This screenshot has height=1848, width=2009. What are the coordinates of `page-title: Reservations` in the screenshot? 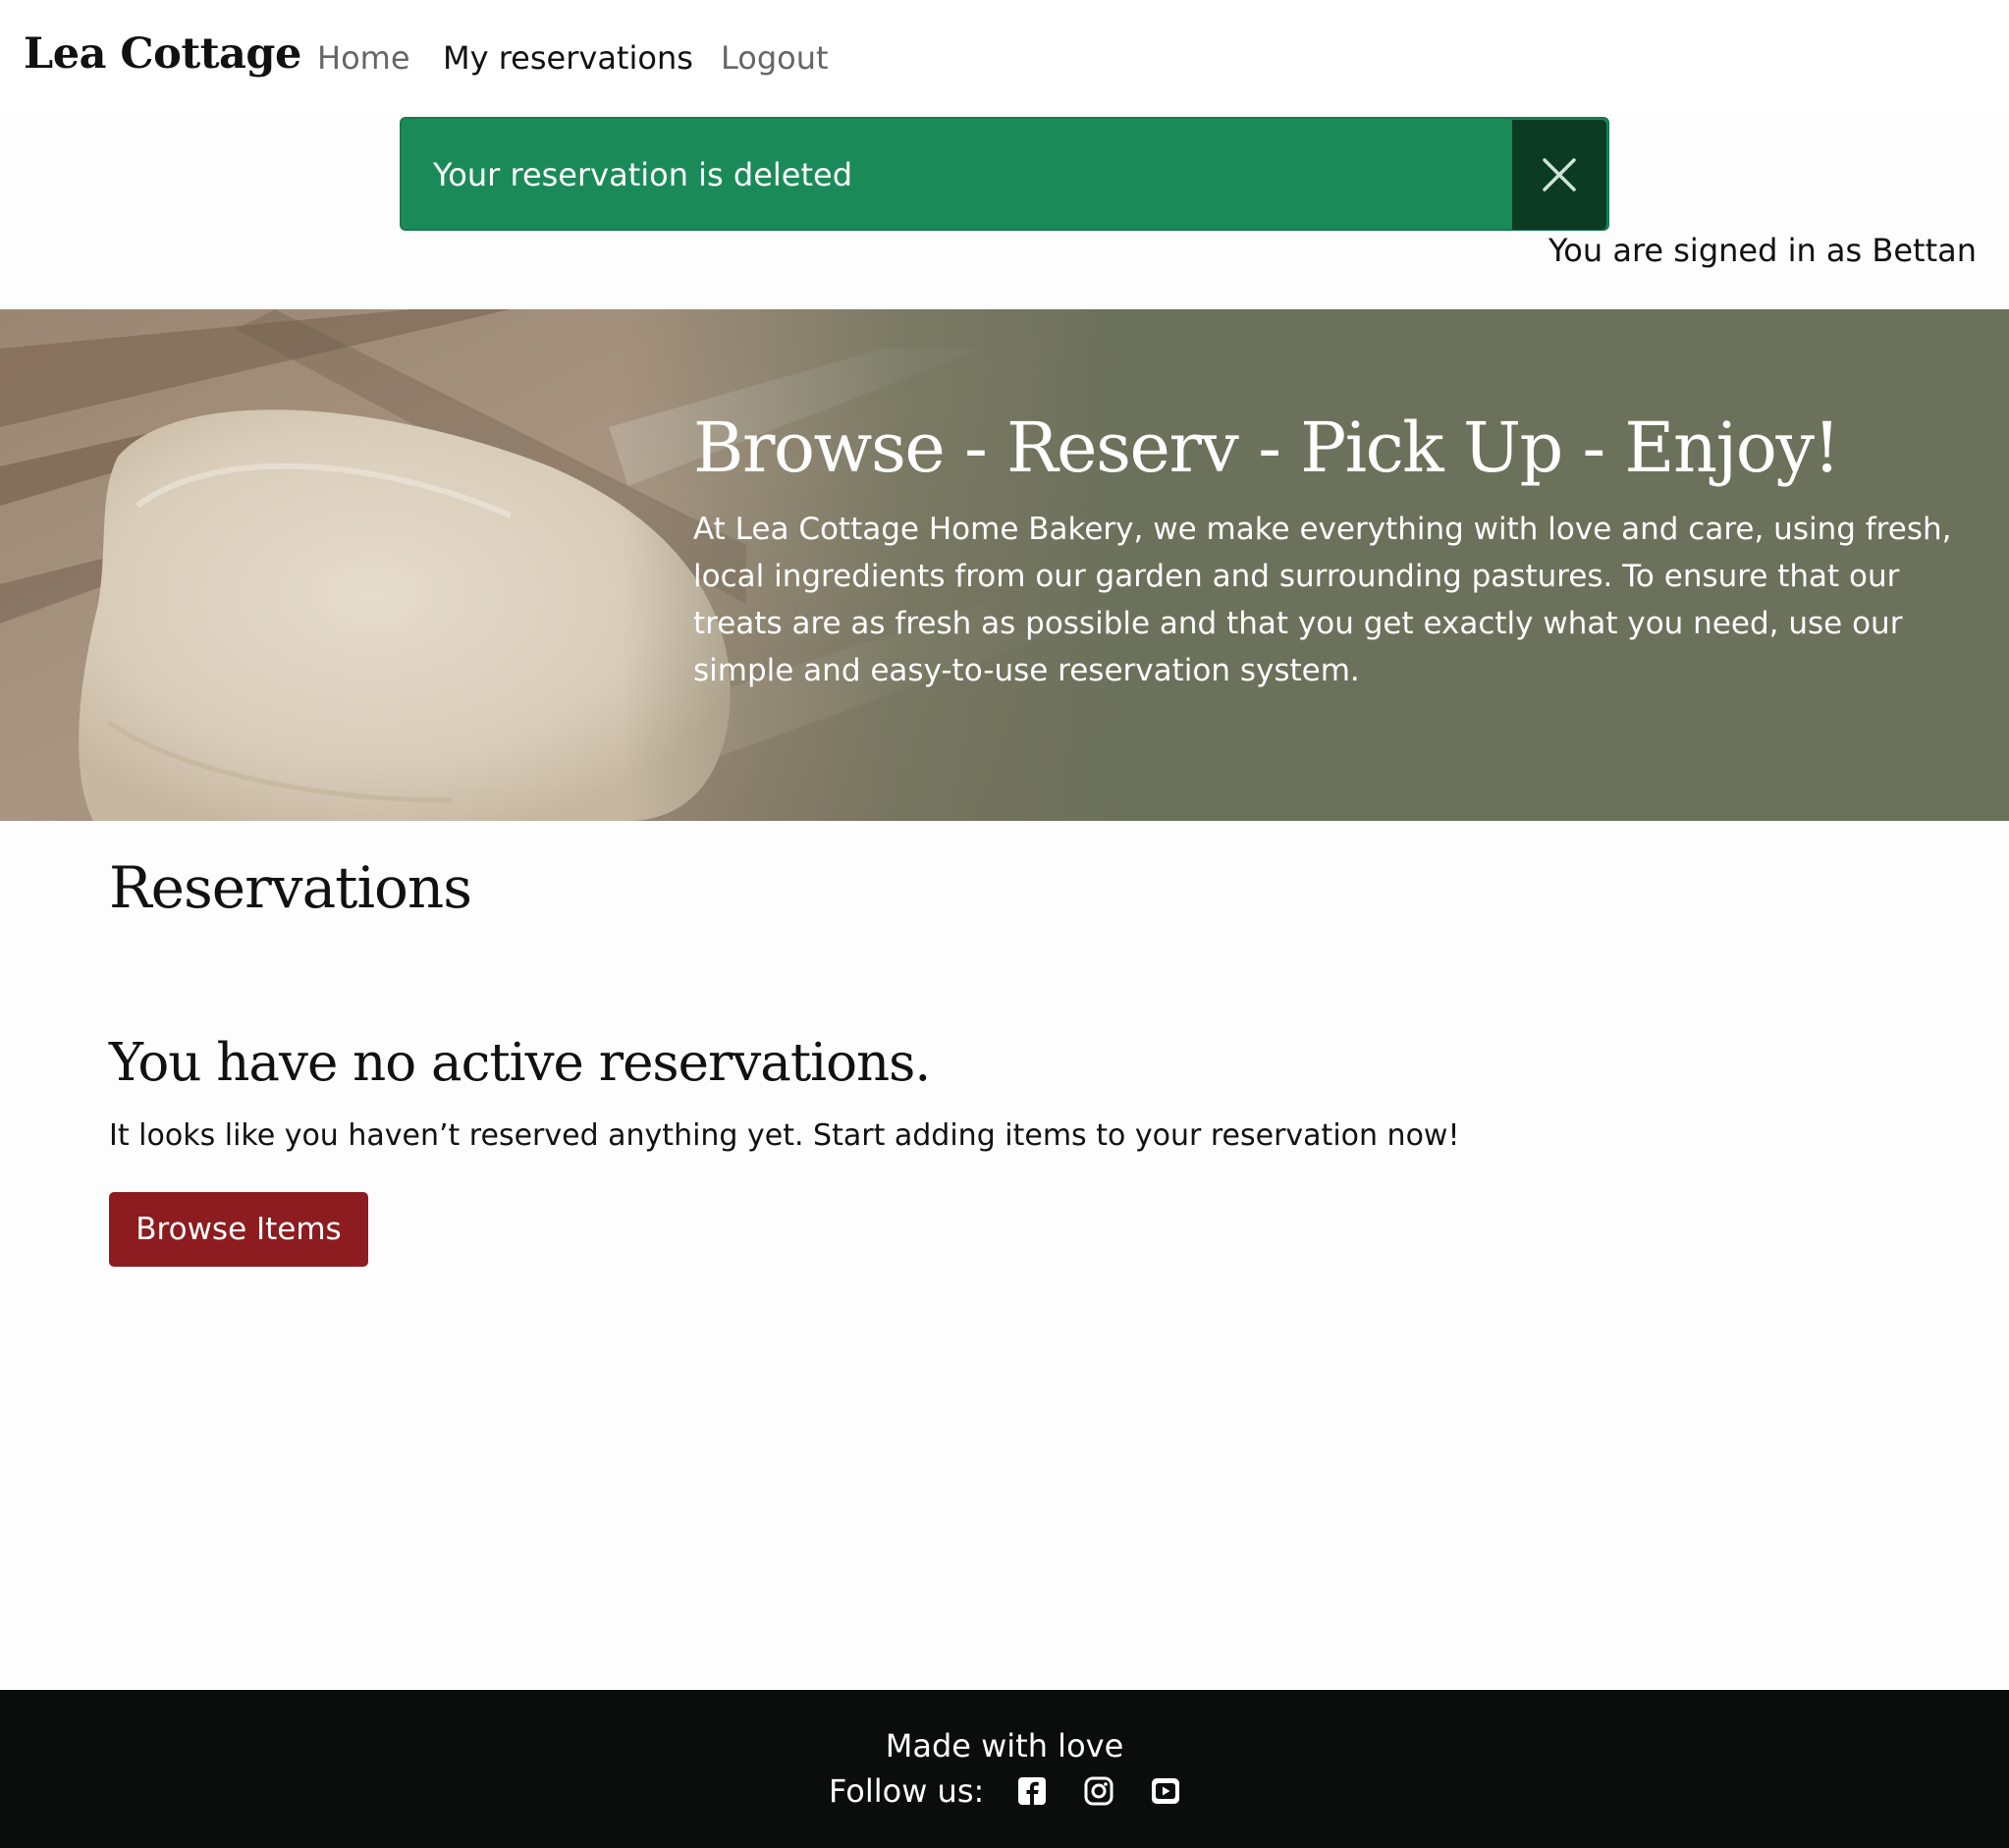 It's located at (290, 887).